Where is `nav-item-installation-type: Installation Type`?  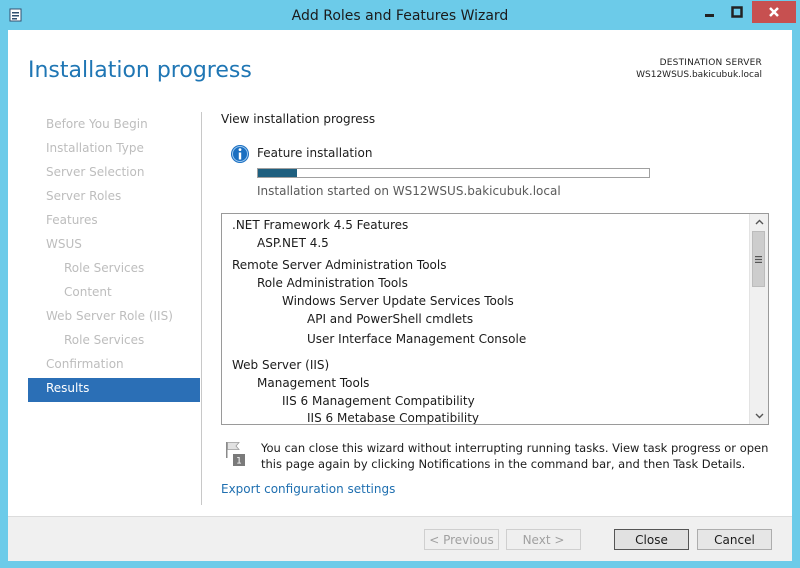
nav-item-installation-type: Installation Type is located at coordinates (114, 150).